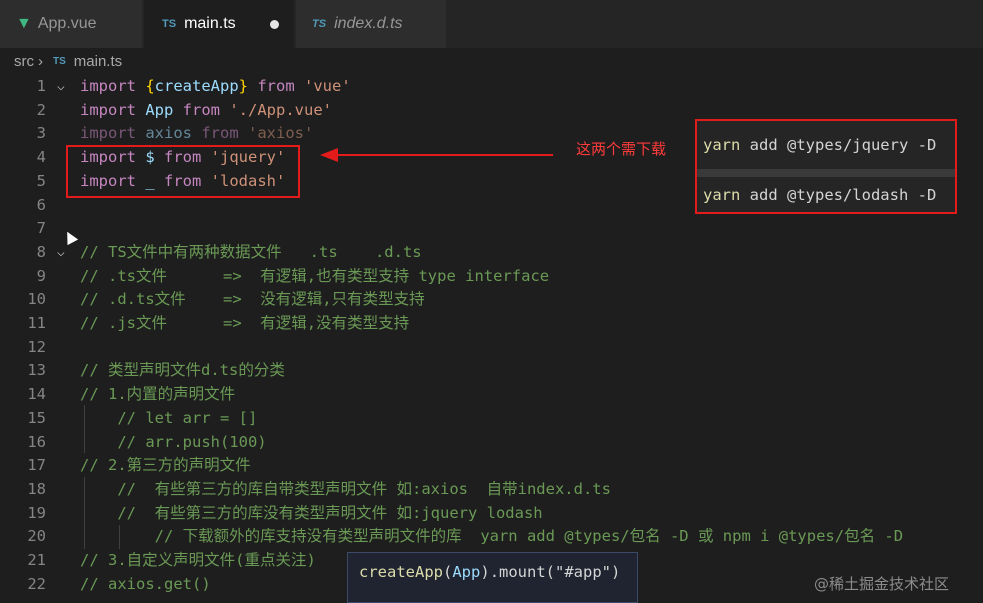  I want to click on tab-index-d-ts: TS index.d.ts, so click(371, 24).